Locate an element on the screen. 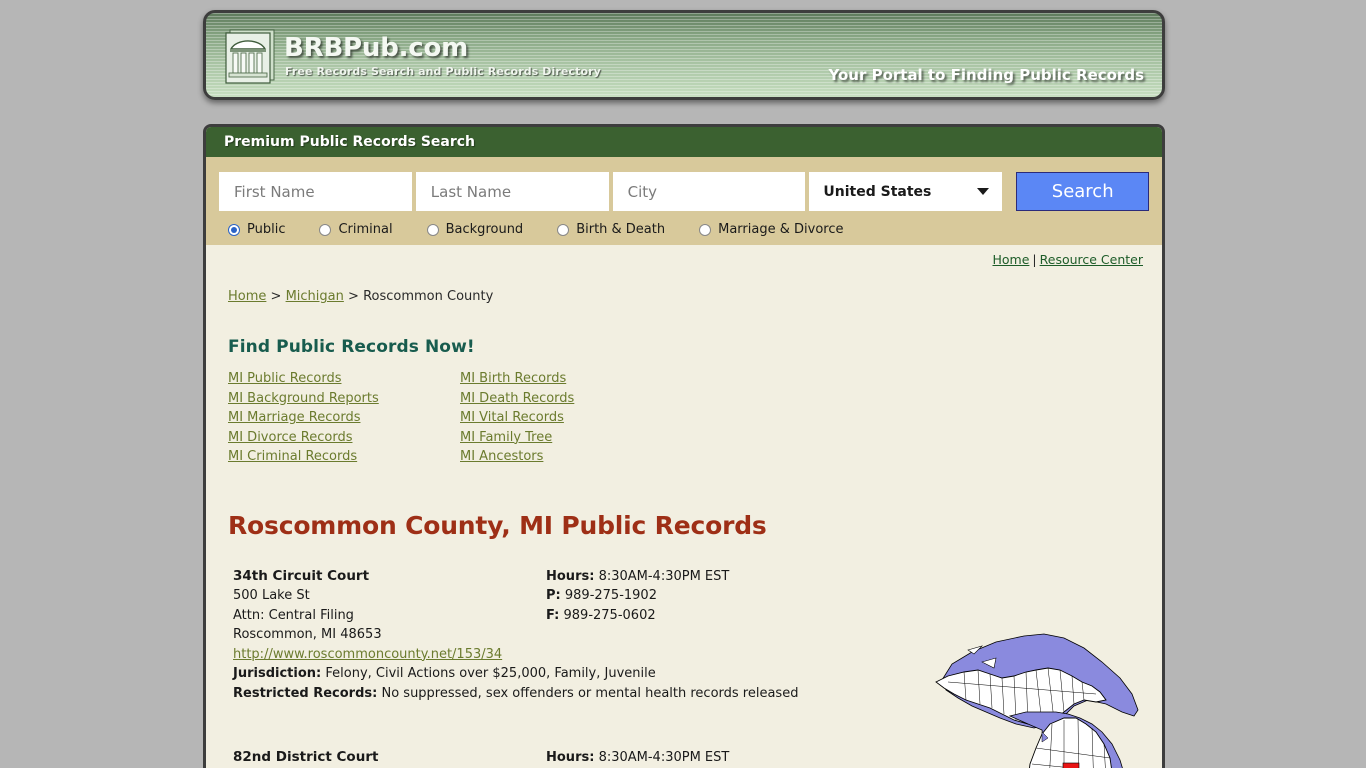 The height and width of the screenshot is (768, 1366). utility-link-resource-center: Resource Center is located at coordinates (1091, 259).